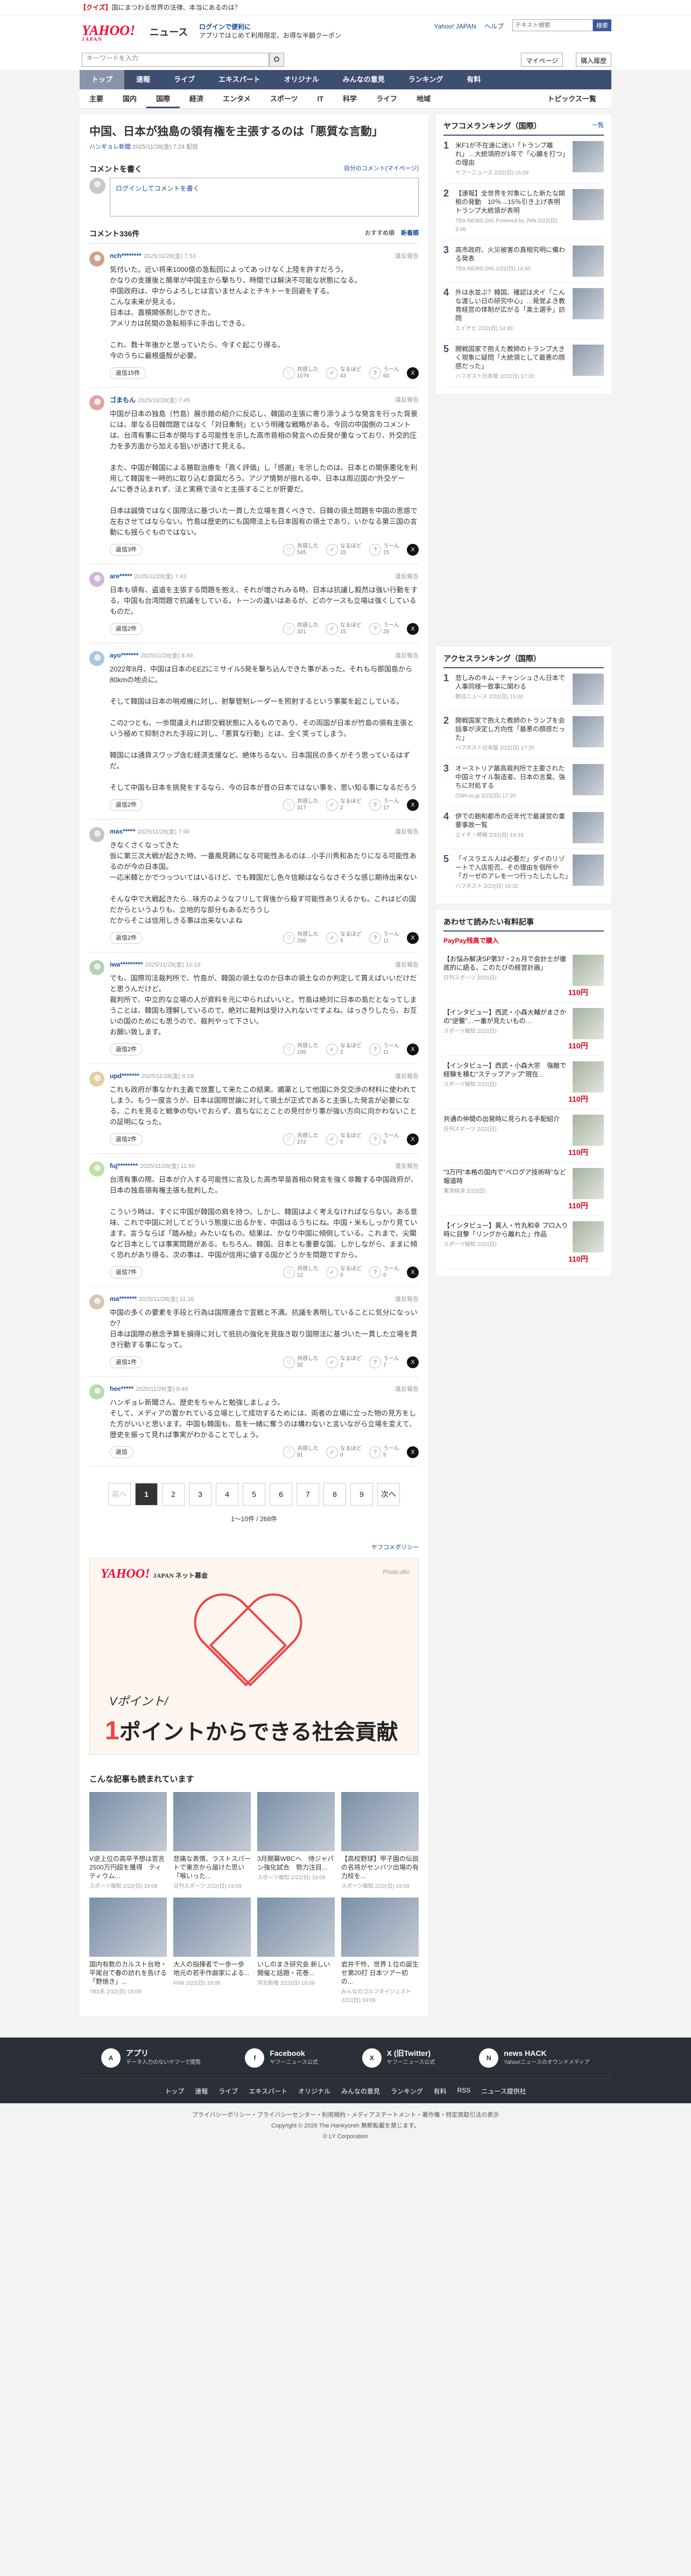  I want to click on gnav-item: オリジナル, so click(301, 79).